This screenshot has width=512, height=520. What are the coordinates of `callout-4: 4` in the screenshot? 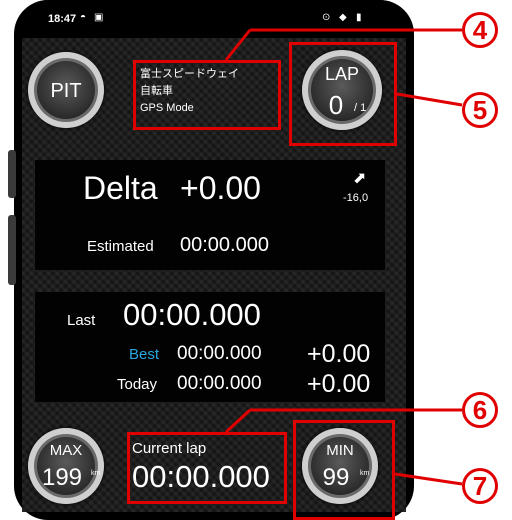 It's located at (480, 30).